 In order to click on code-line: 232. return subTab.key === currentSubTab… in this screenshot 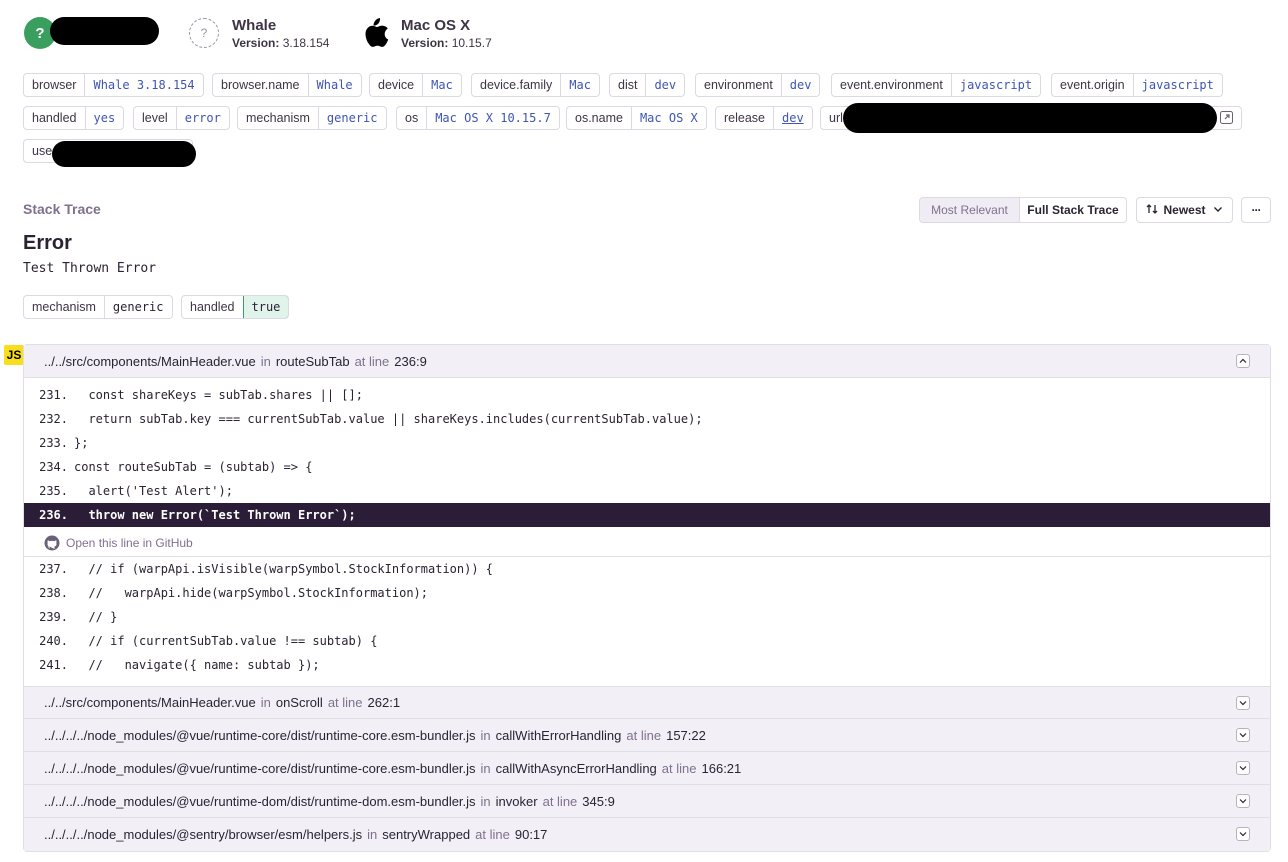, I will do `click(371, 419)`.